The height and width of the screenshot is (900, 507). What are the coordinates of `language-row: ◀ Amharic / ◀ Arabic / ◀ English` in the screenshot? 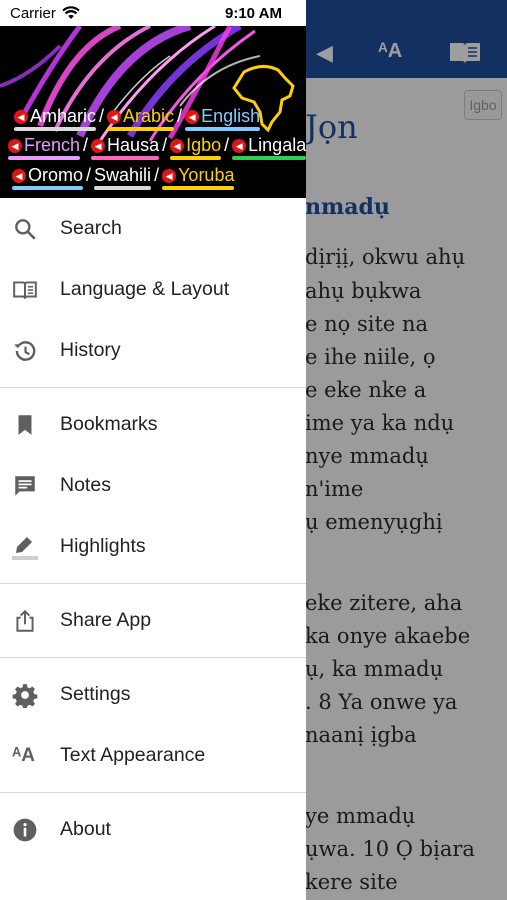 It's located at (160, 118).